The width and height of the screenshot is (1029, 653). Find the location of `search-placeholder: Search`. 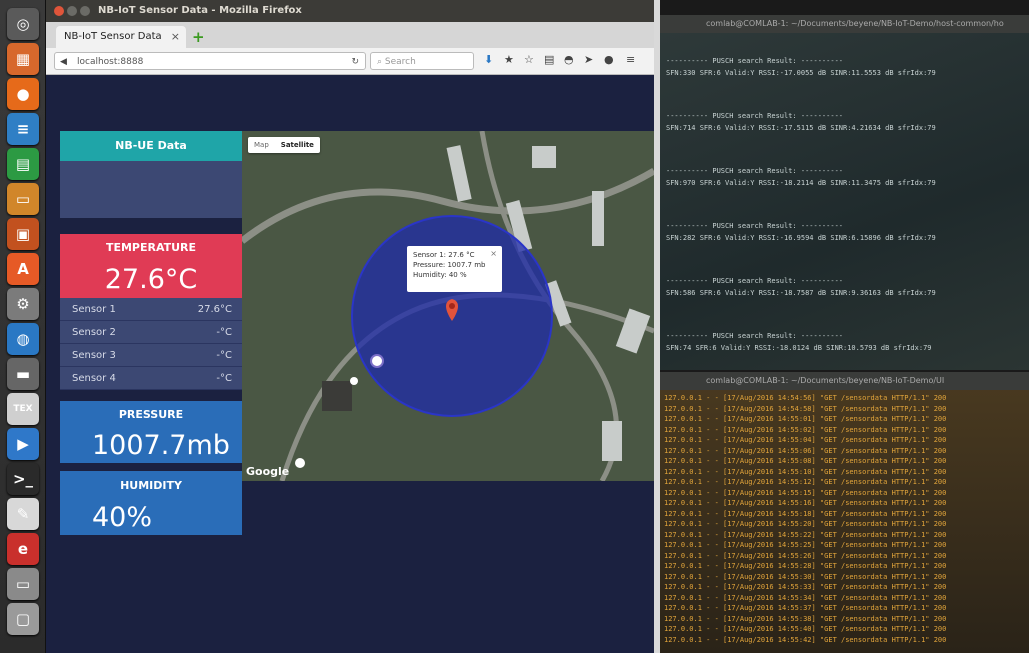

search-placeholder: Search is located at coordinates (400, 62).